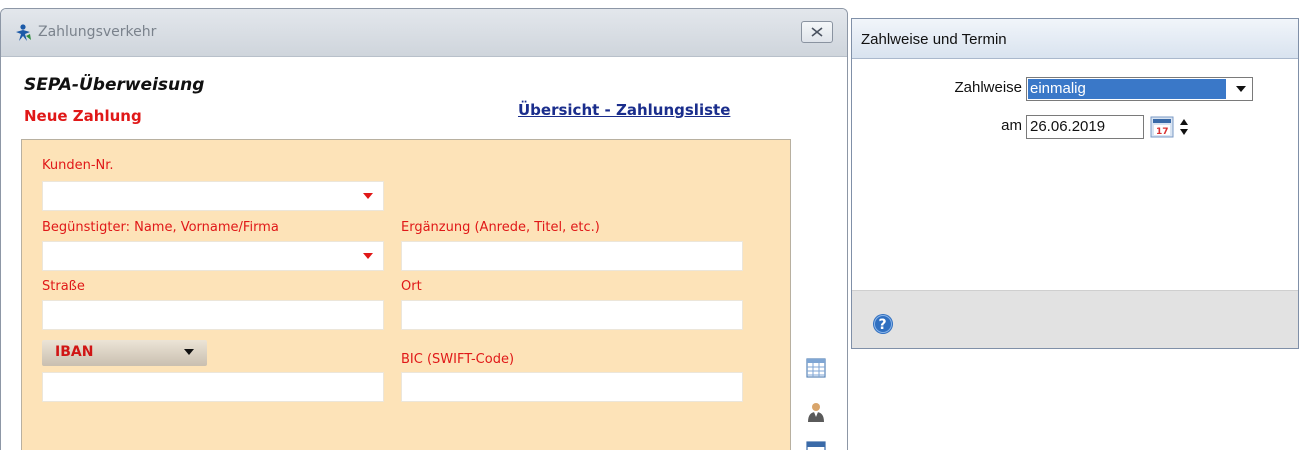 This screenshot has width=1300, height=450. I want to click on panel-footer: ?, so click(1075, 319).